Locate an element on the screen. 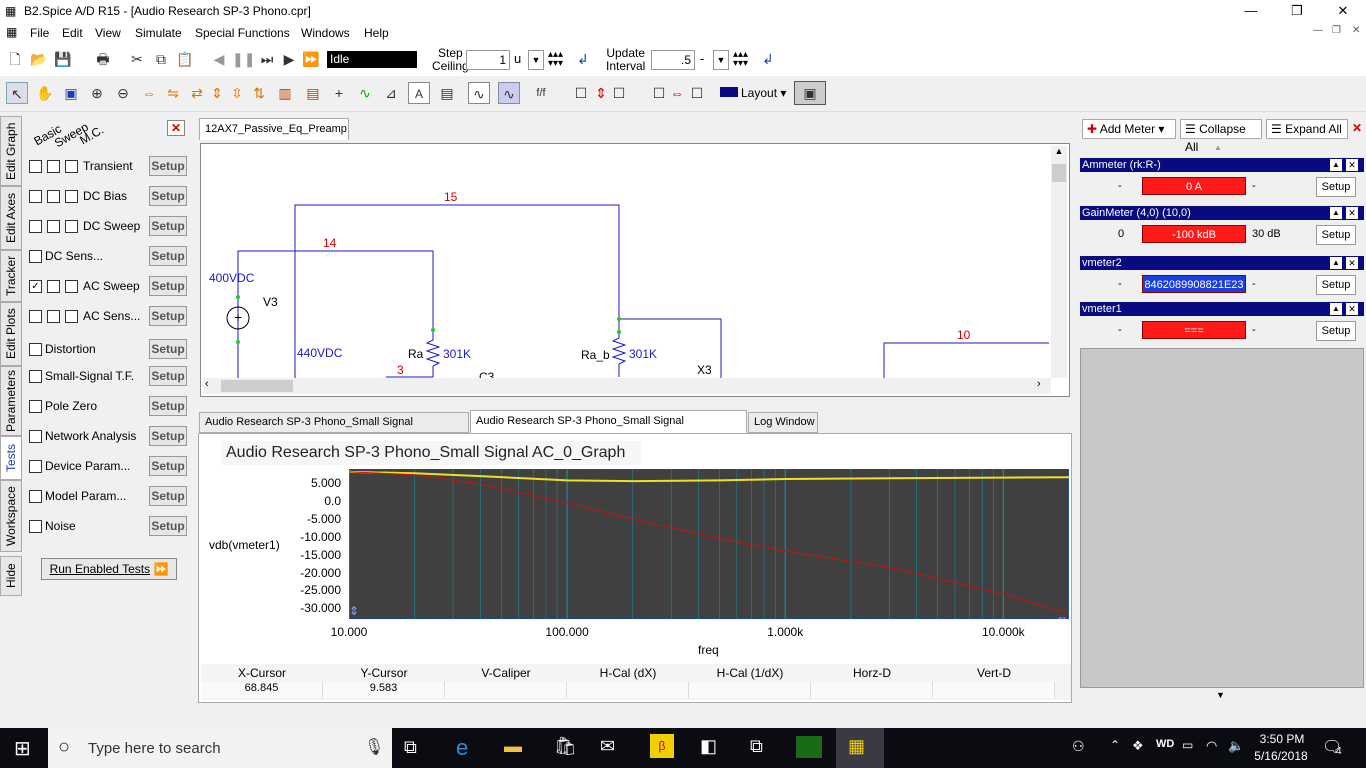  meter-setup-button: Setup is located at coordinates (1336, 331).